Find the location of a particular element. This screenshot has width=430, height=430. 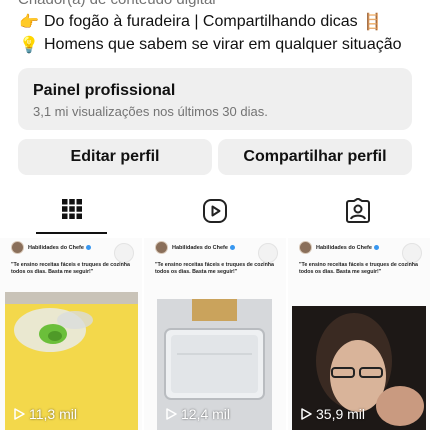

tab-posts-grid is located at coordinates (71, 214).